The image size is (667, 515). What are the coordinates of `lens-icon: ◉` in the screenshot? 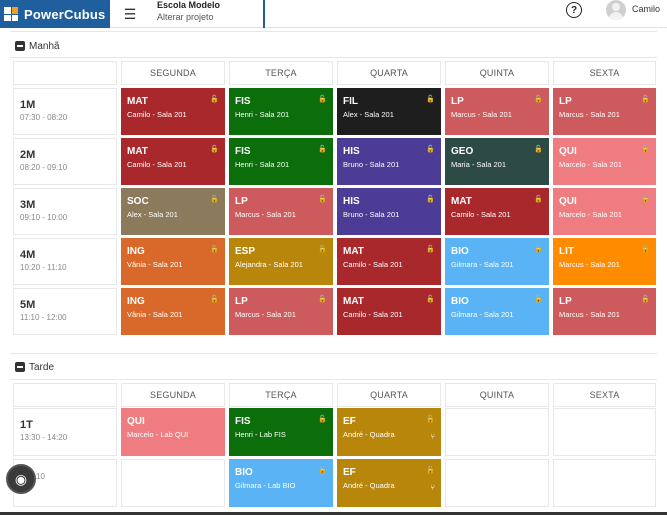 It's located at (21, 479).